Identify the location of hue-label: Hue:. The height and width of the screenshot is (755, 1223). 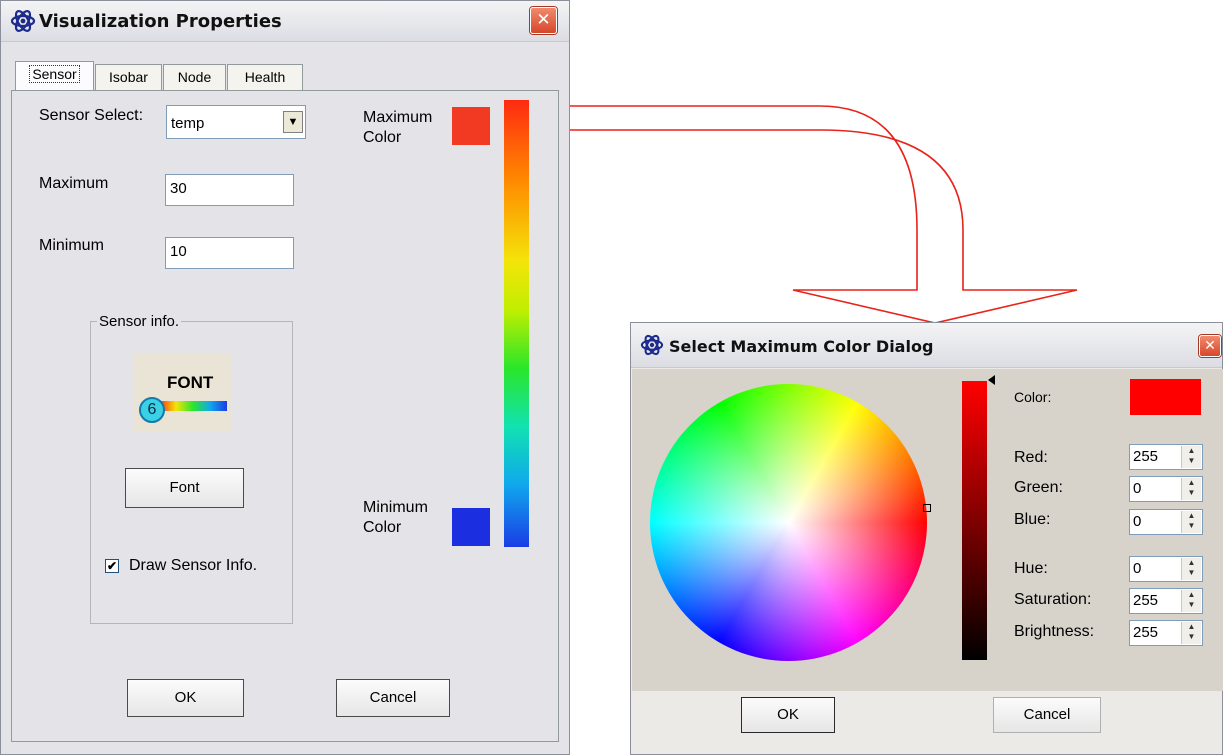
(1031, 568).